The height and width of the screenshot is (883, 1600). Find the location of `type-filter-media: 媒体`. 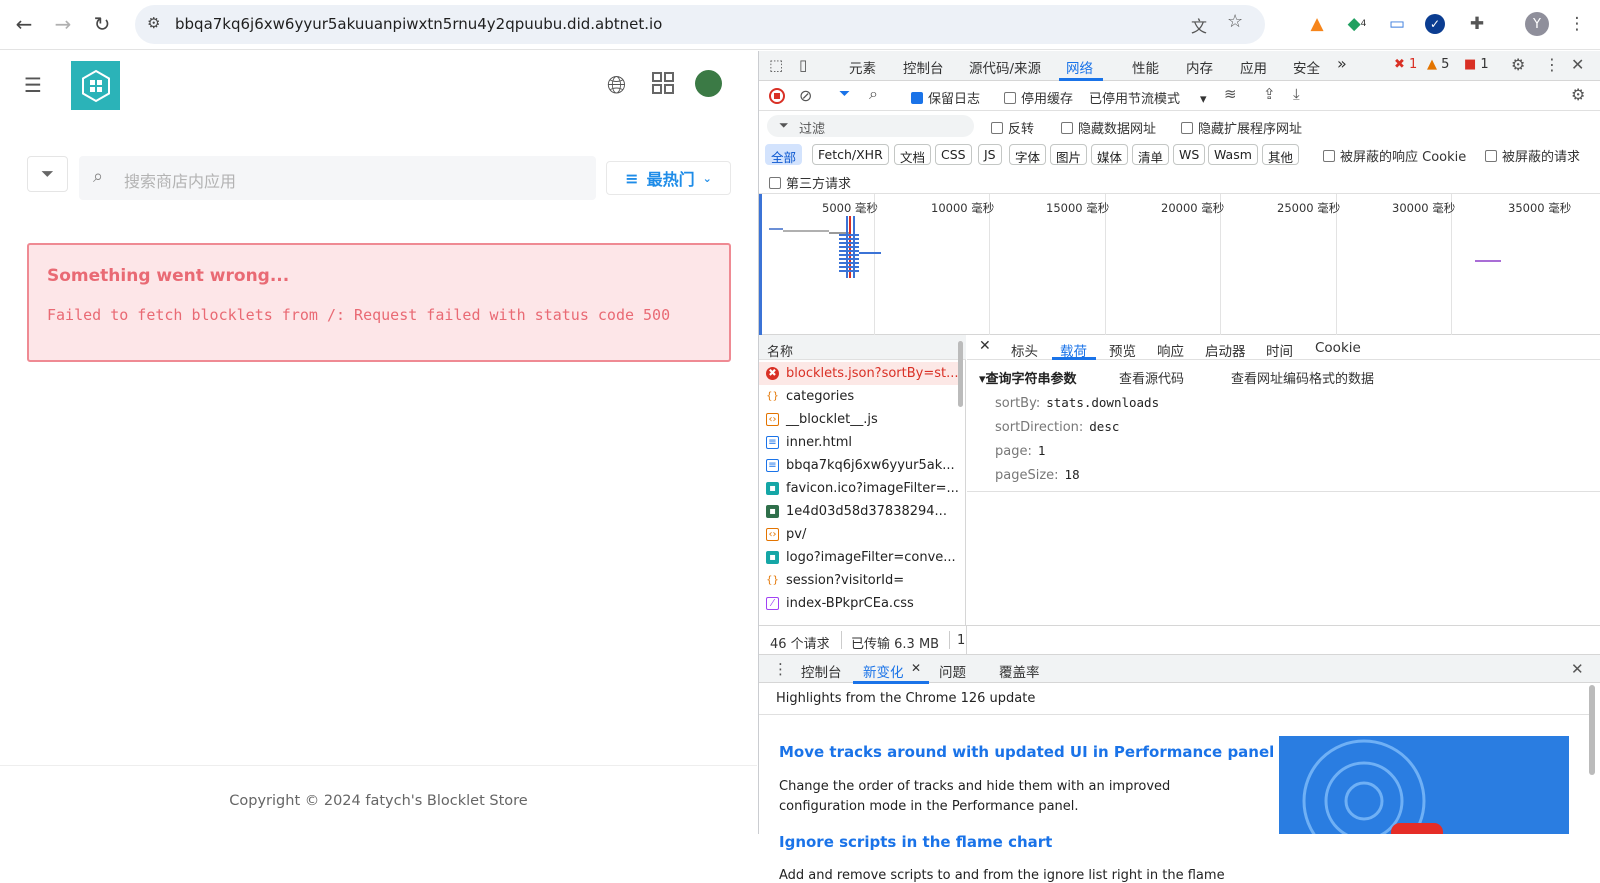

type-filter-media: 媒体 is located at coordinates (1110, 154).